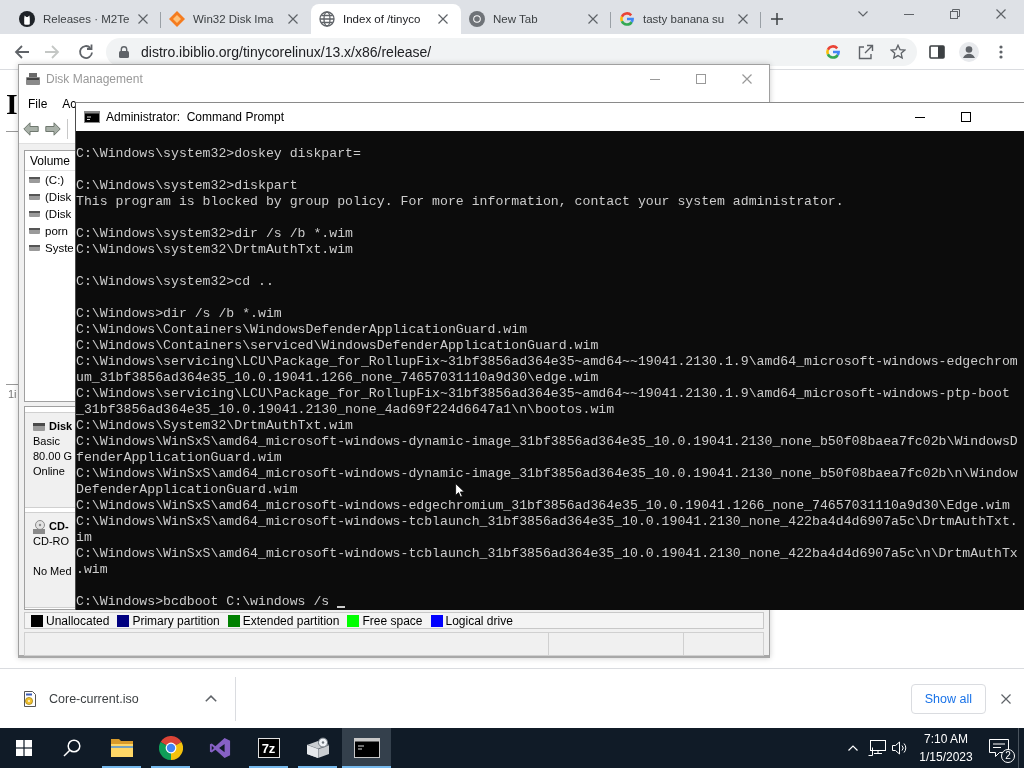 This screenshot has height=768, width=1024. What do you see at coordinates (460, 202) in the screenshot?
I see `console-line: This program is blocked by group policy. For more information, contact your system administrator.` at bounding box center [460, 202].